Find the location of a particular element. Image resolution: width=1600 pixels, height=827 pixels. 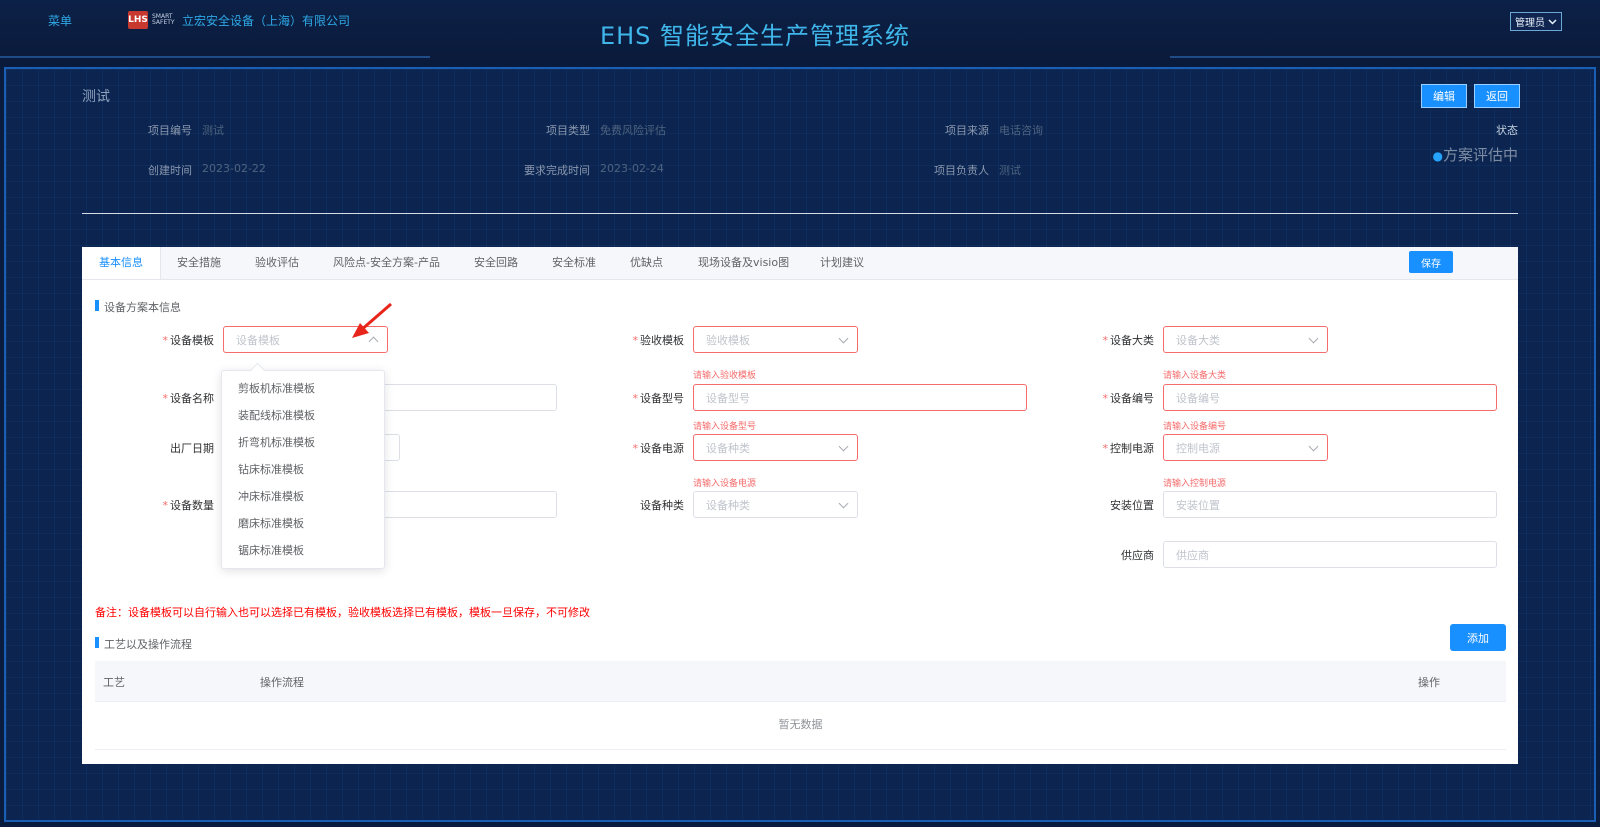

power-placeholder: 设备种类 is located at coordinates (728, 448).